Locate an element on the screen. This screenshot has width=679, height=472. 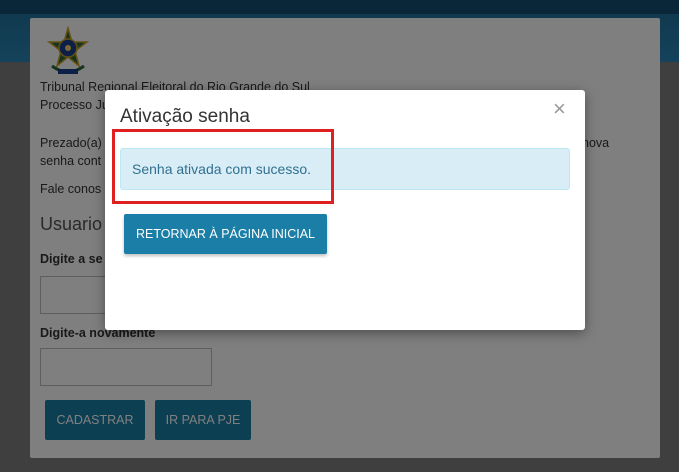
annotation-highlight-box is located at coordinates (223, 166).